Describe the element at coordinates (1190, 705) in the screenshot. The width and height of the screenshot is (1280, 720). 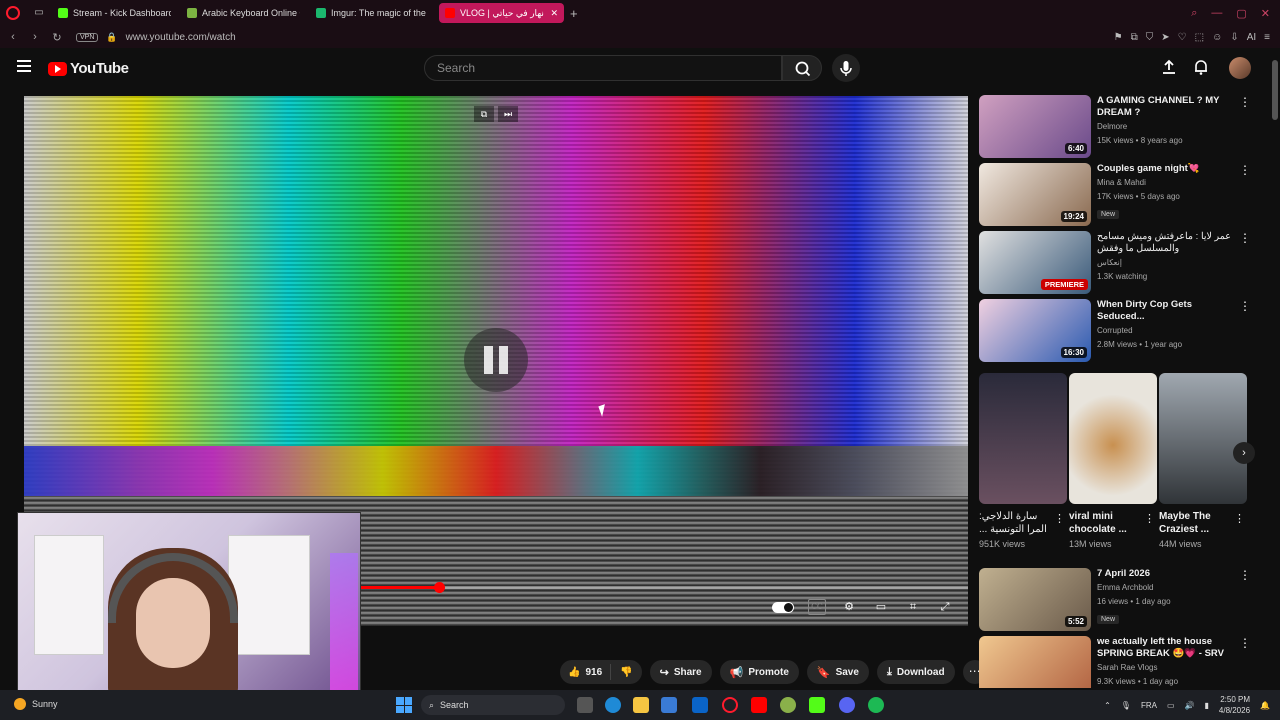
I see `volume-icon: 🔊` at that location.